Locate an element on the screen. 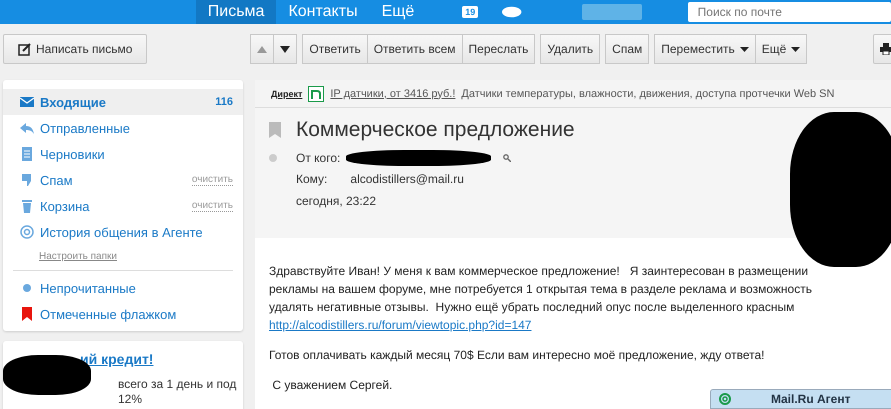 This screenshot has width=891, height=409. filter-item: Непрочитанные is located at coordinates (123, 288).